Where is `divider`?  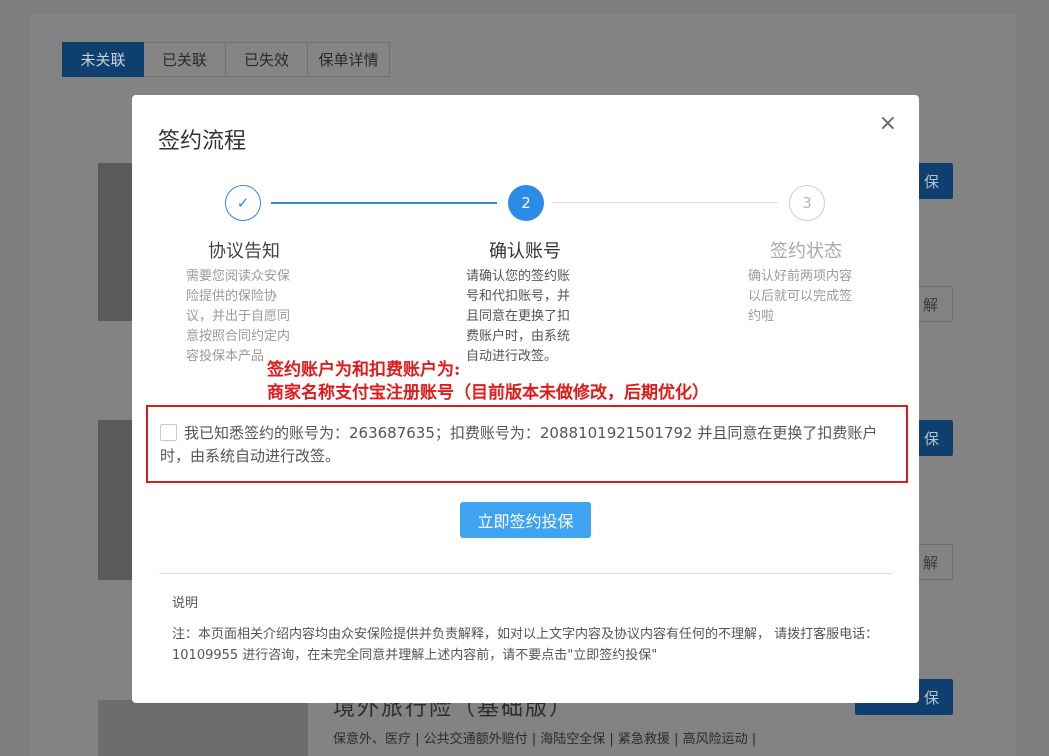 divider is located at coordinates (525, 573).